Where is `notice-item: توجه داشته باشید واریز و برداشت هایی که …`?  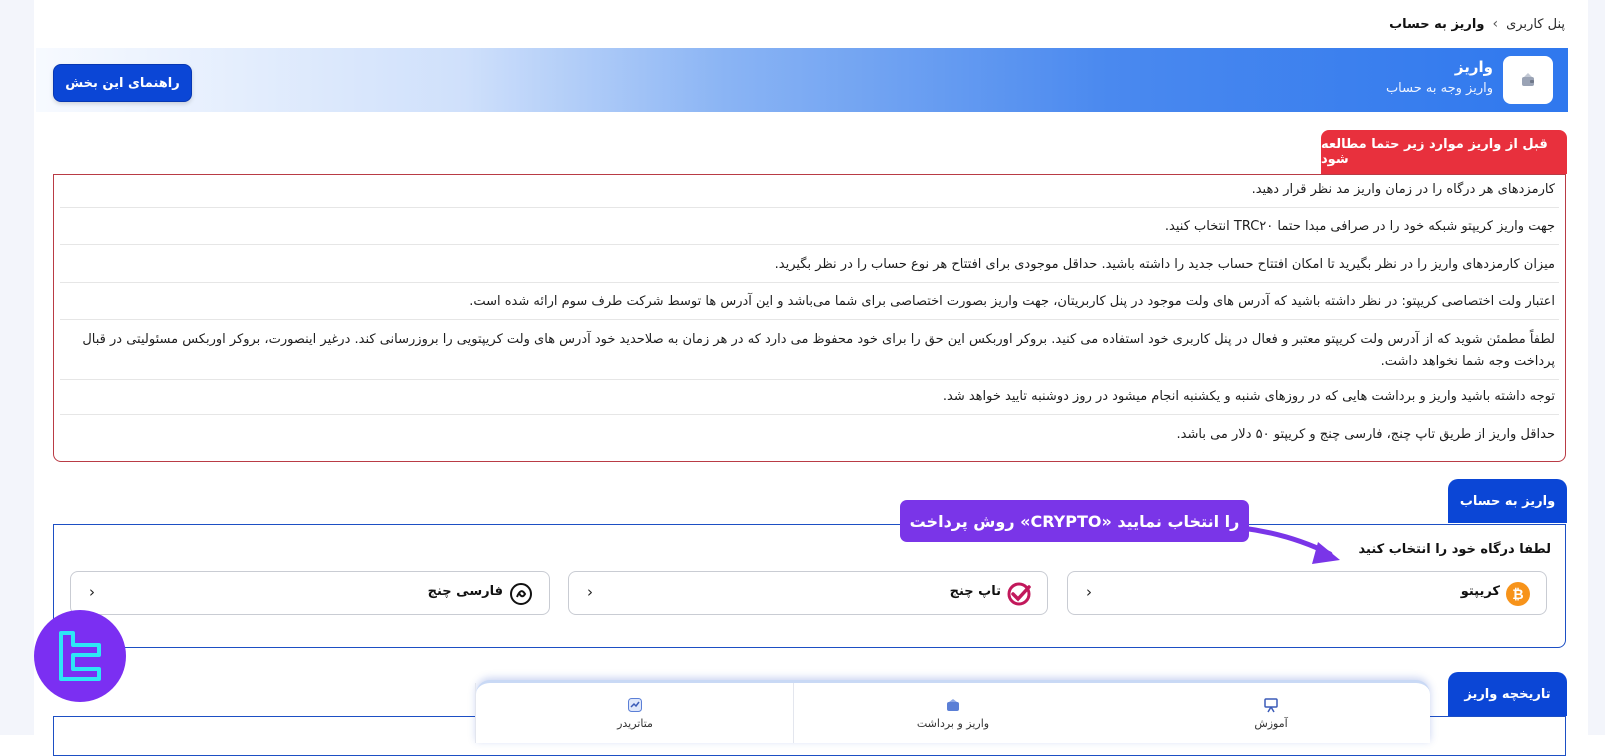
notice-item: توجه داشته باشید واریز و برداشت هایی که … is located at coordinates (809, 400).